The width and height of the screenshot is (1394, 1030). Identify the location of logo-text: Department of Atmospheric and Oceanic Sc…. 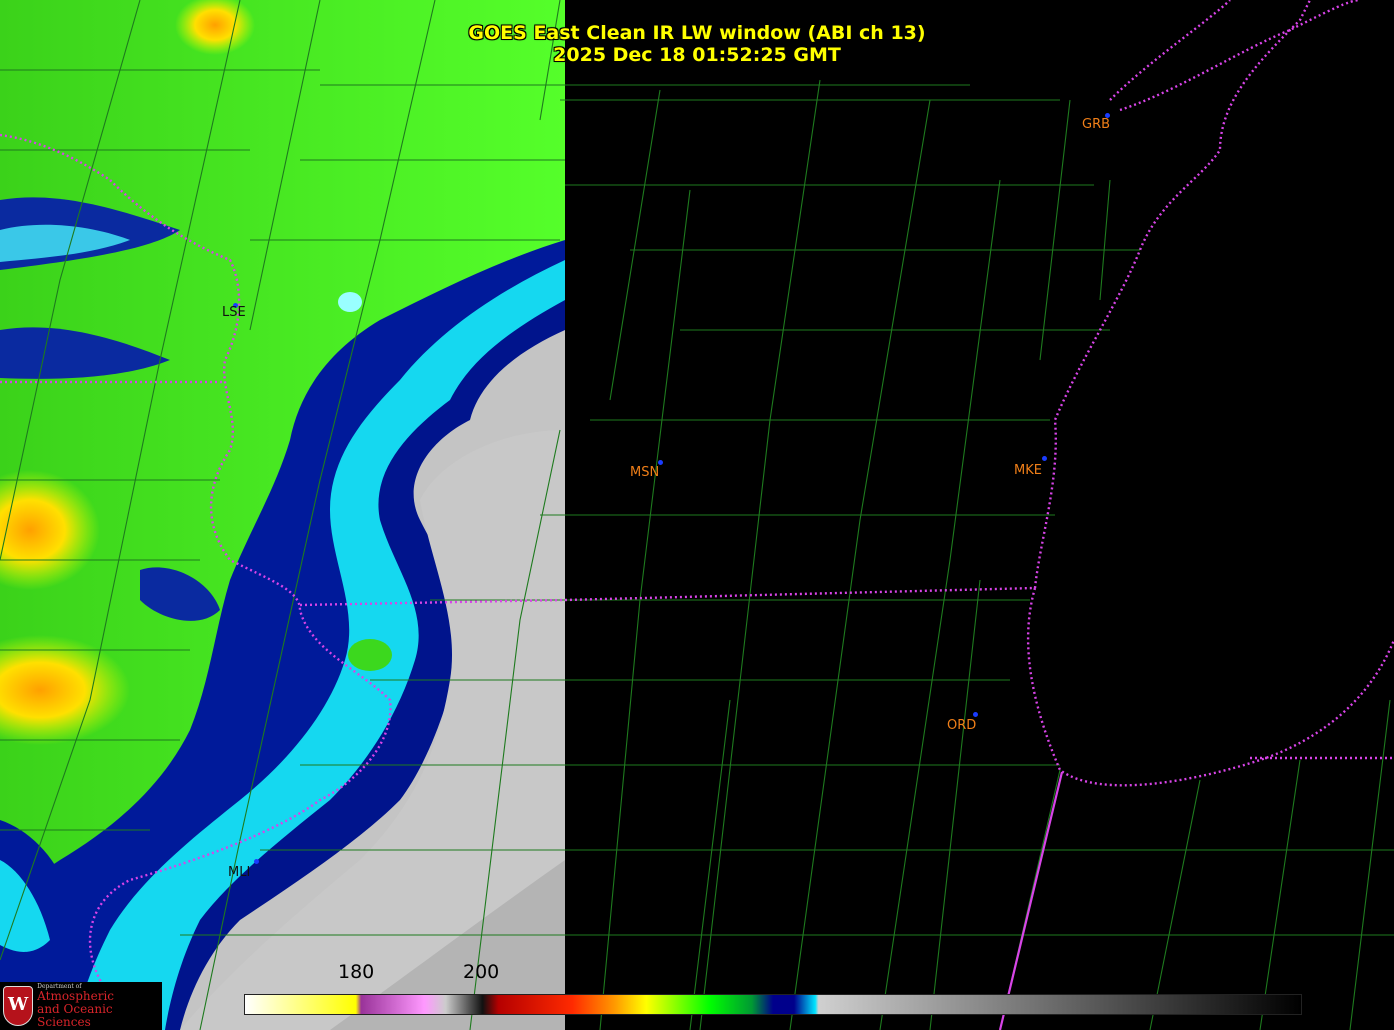
(99, 1006).